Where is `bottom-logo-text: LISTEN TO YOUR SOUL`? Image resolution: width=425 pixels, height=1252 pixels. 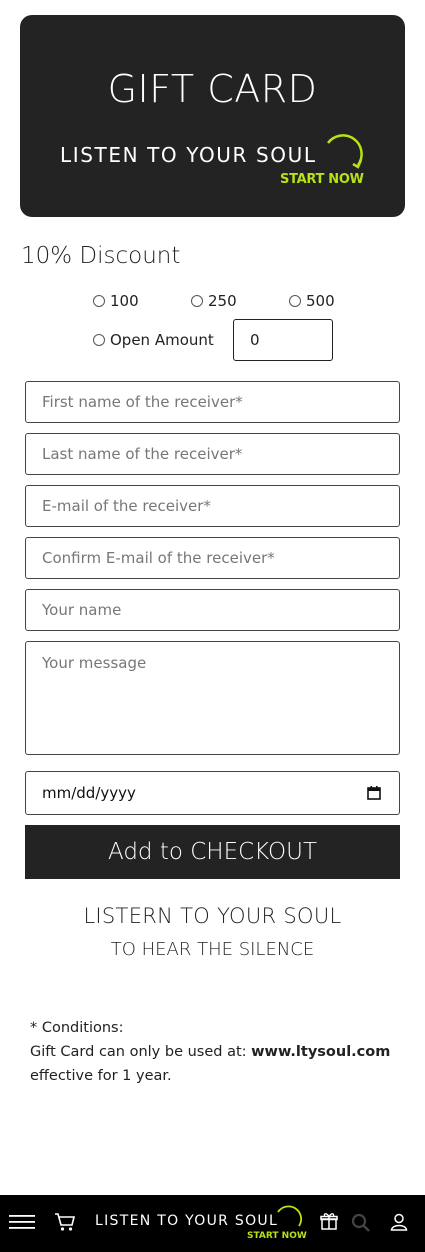
bottom-logo-text: LISTEN TO YOUR SOUL is located at coordinates (187, 1221).